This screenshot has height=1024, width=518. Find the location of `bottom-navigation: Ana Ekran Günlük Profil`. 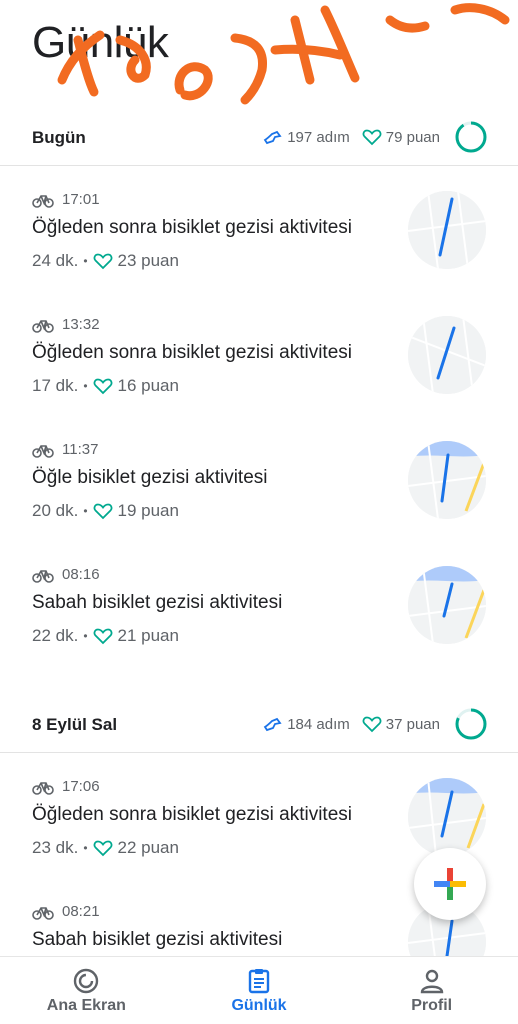

bottom-navigation: Ana Ekran Günlük Profil is located at coordinates (259, 990).